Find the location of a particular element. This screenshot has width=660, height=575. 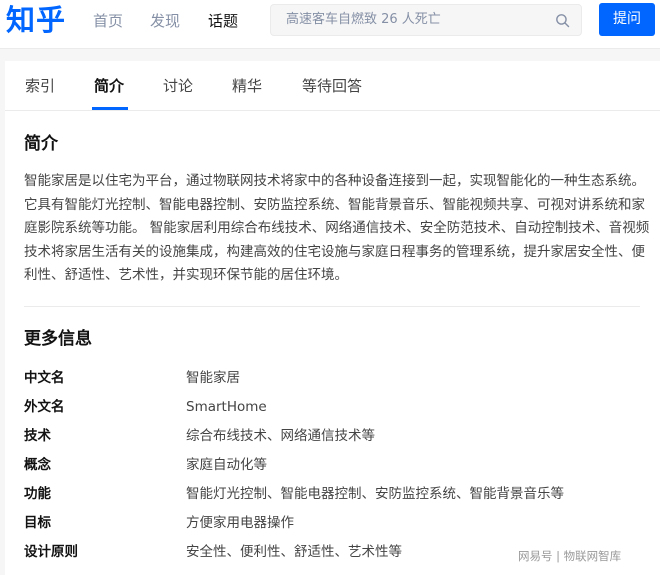

tab-intro: 简介 is located at coordinates (109, 86).